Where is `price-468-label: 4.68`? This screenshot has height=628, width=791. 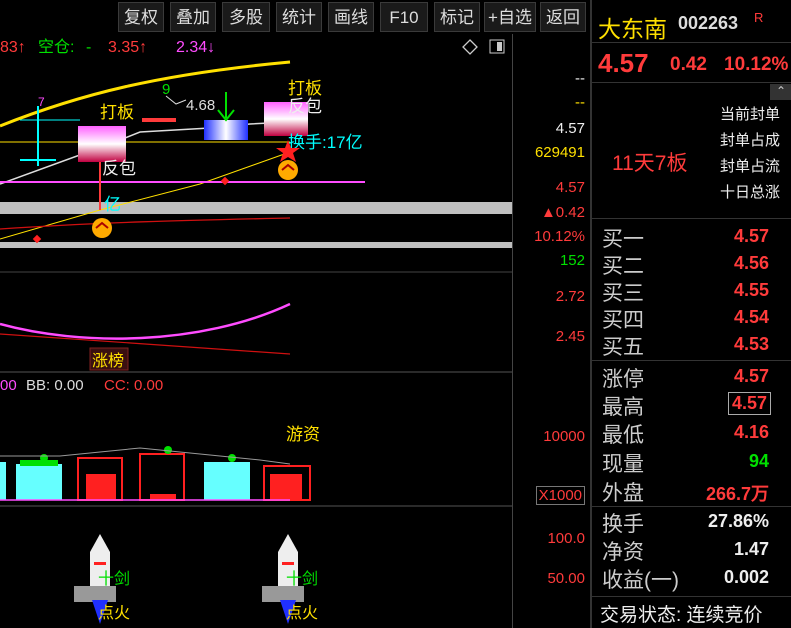
price-468-label: 4.68 is located at coordinates (200, 105).